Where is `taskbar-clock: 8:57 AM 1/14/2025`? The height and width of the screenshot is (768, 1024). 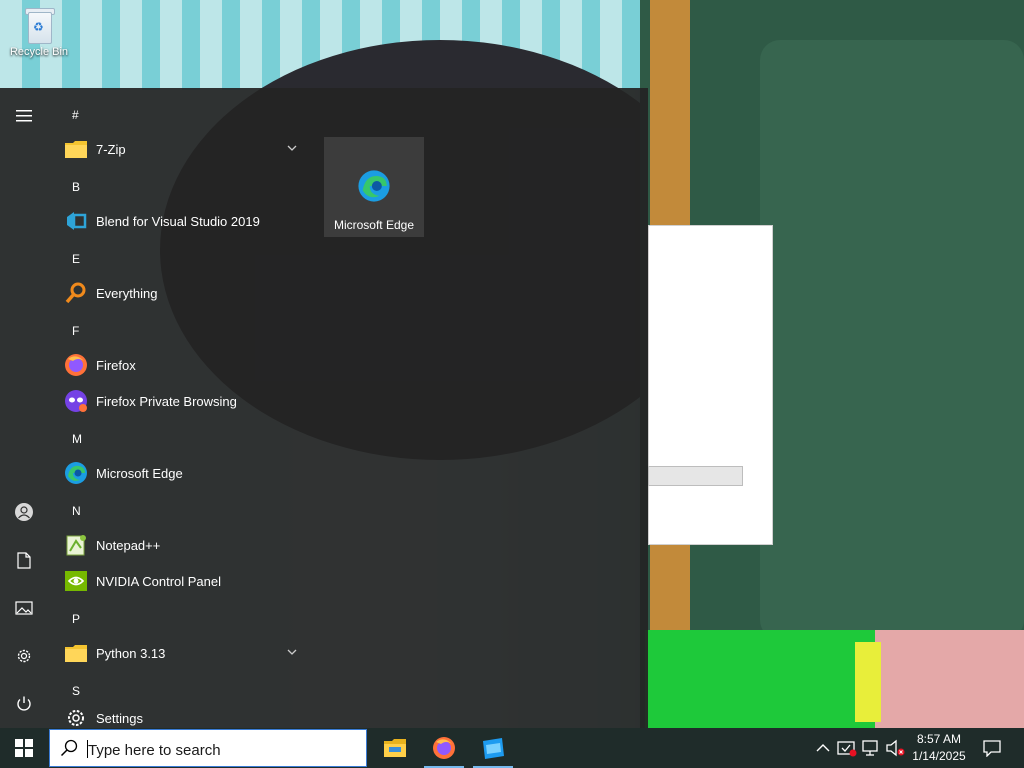
taskbar-clock: 8:57 AM 1/14/2025 is located at coordinates (939, 748).